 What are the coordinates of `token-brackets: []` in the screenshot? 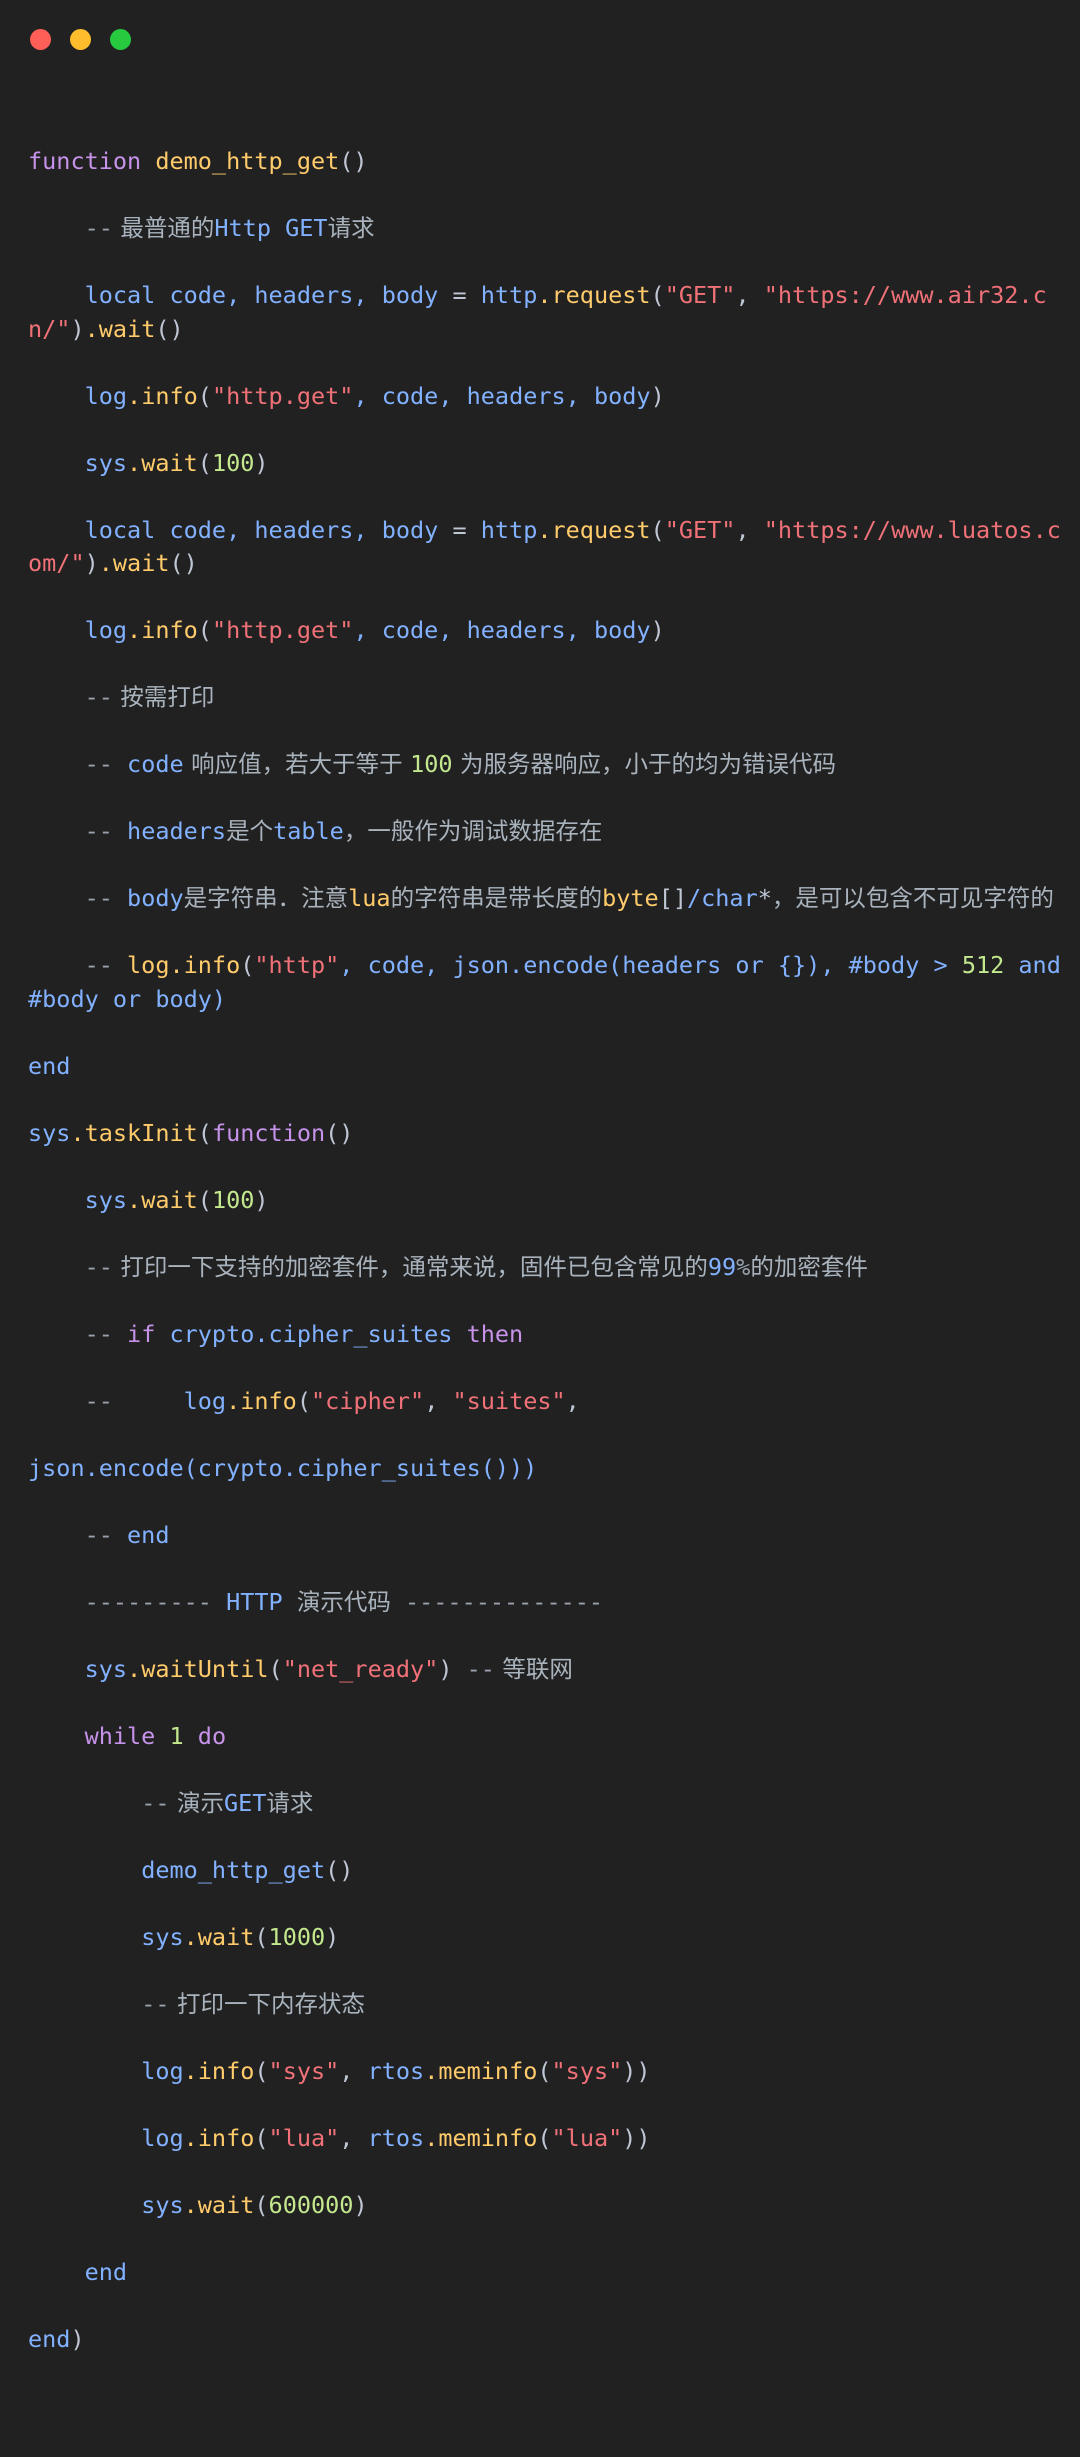 It's located at (672, 898).